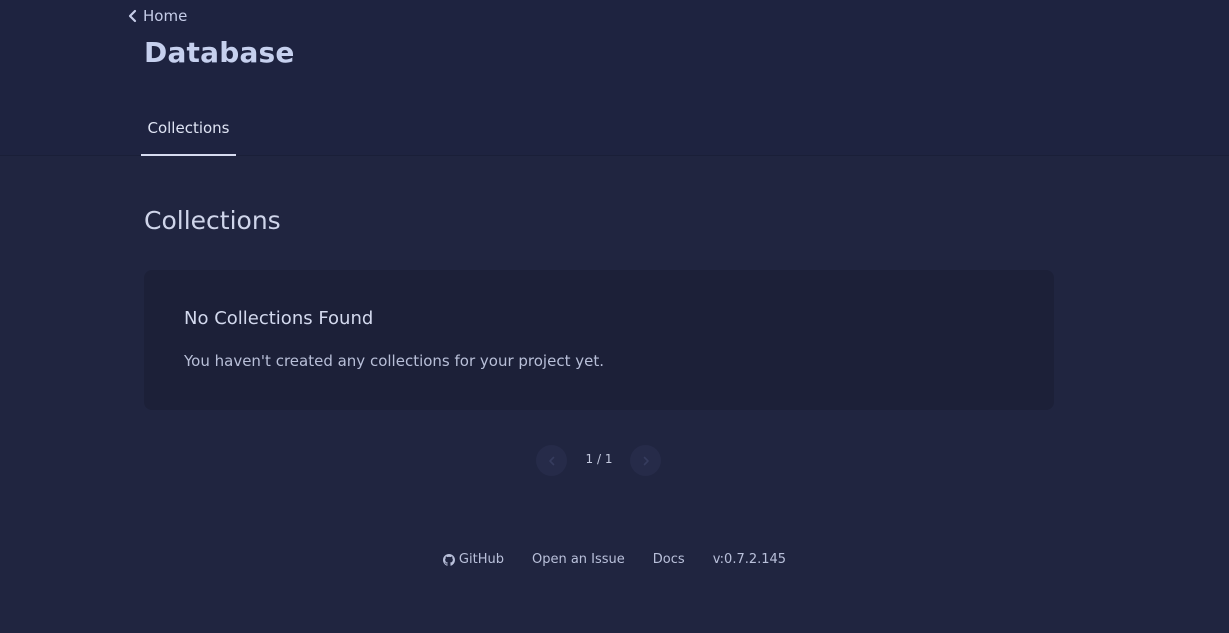 The height and width of the screenshot is (633, 1229). I want to click on next-page-button, so click(645, 460).